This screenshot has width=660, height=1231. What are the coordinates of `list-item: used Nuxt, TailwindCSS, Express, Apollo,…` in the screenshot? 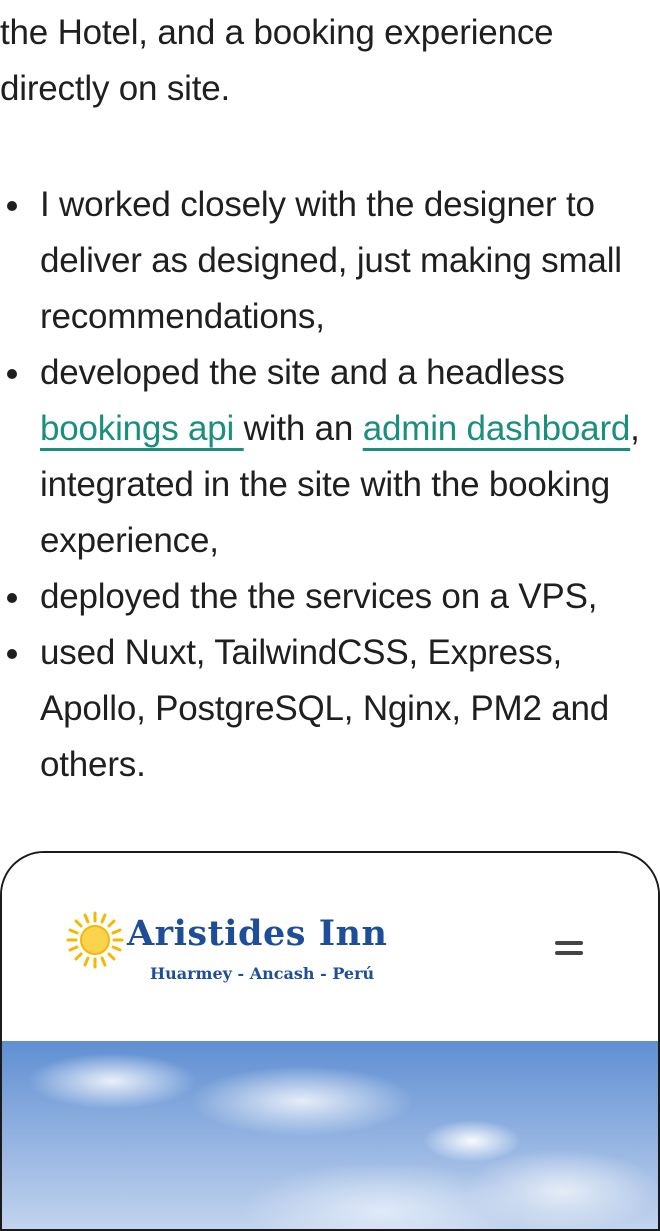 It's located at (333, 709).